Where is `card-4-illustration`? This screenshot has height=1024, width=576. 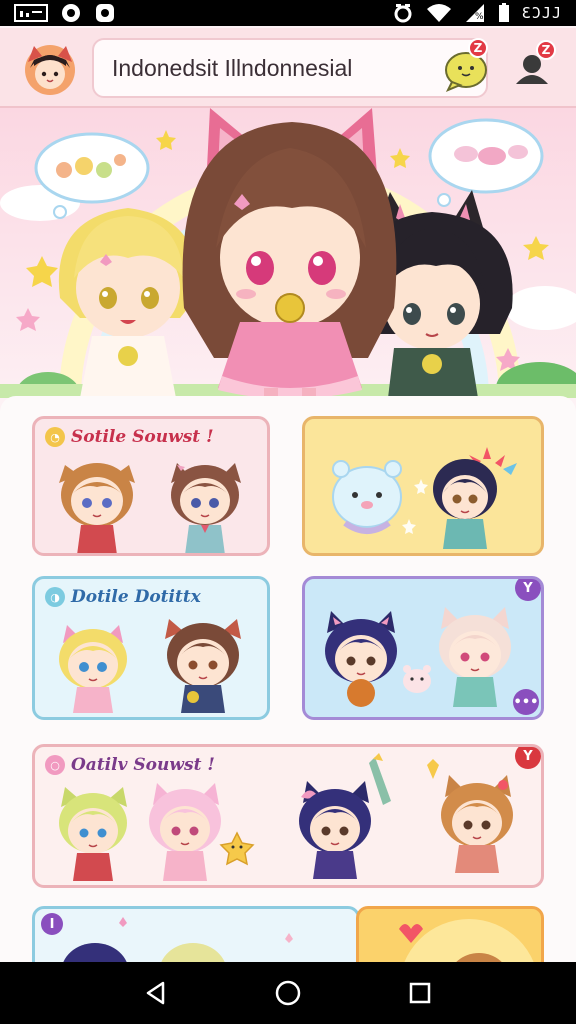 card-4-illustration is located at coordinates (418, 657).